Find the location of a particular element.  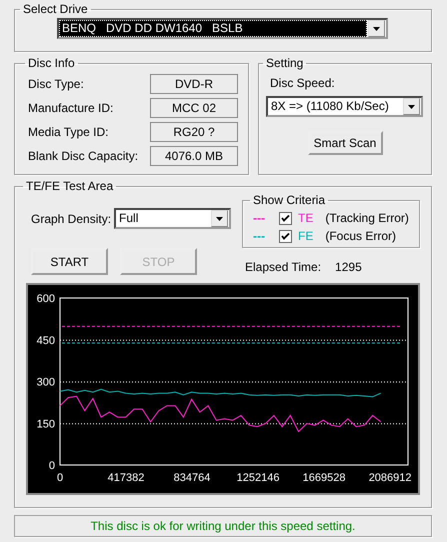

field-label: Blank Disc Capacity: is located at coordinates (83, 156).